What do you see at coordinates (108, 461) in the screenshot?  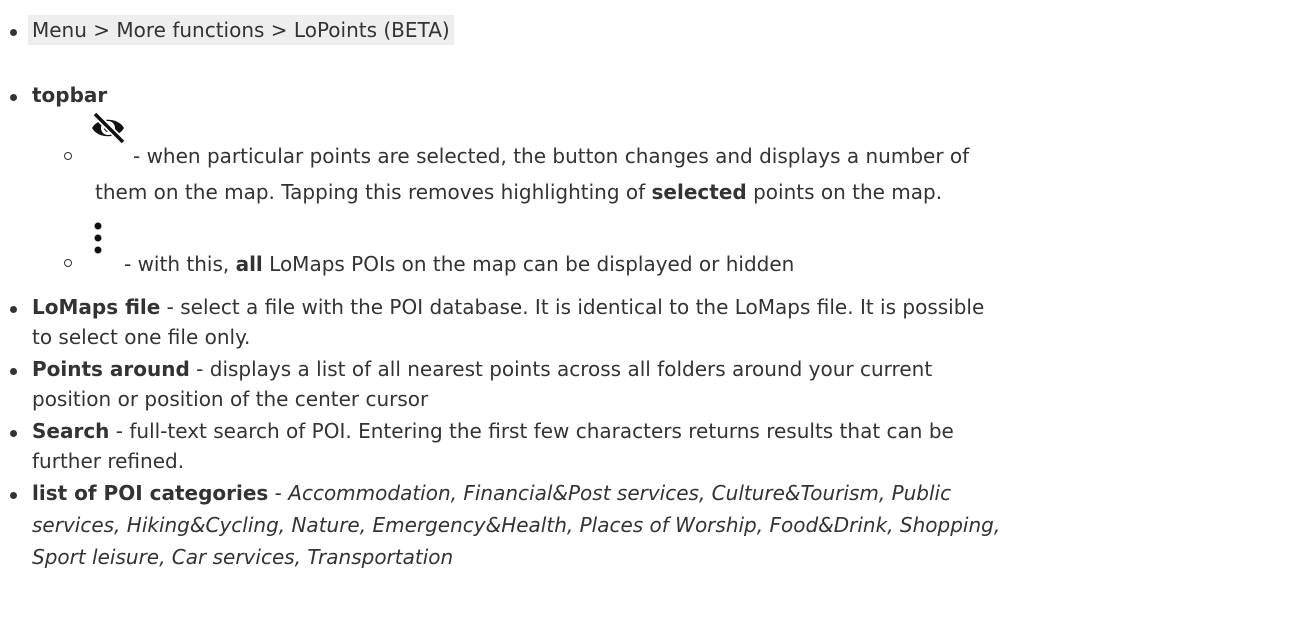 I see `search-desc-2: further refined.` at bounding box center [108, 461].